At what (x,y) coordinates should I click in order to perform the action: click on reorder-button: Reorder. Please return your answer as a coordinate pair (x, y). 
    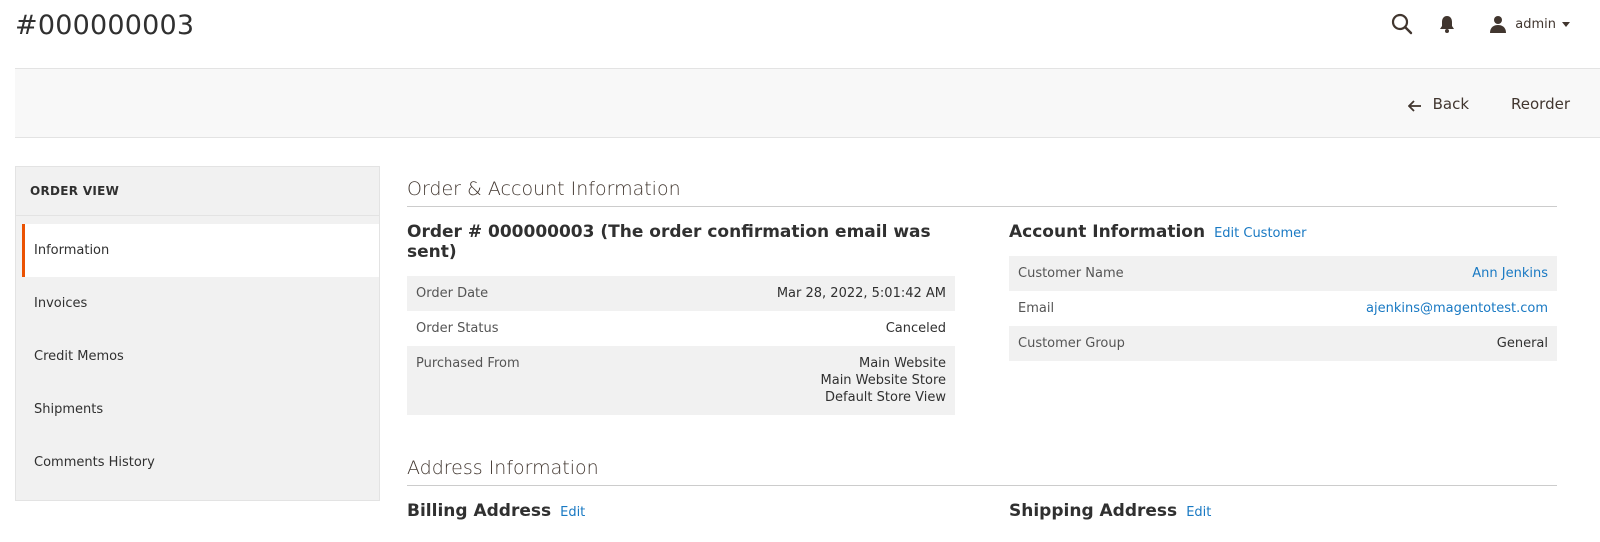
    Looking at the image, I should click on (1540, 104).